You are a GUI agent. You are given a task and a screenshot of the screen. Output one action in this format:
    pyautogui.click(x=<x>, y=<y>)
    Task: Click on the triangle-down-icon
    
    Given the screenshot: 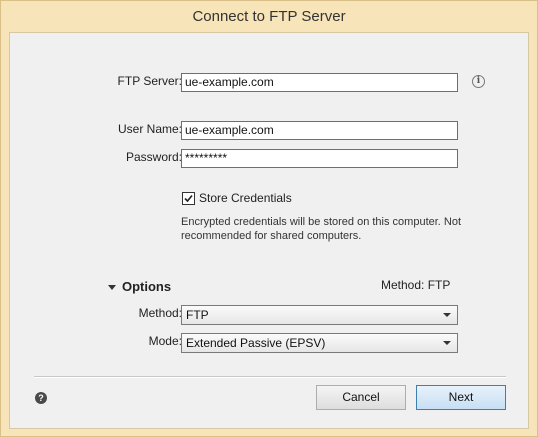 What is the action you would take?
    pyautogui.click(x=112, y=288)
    